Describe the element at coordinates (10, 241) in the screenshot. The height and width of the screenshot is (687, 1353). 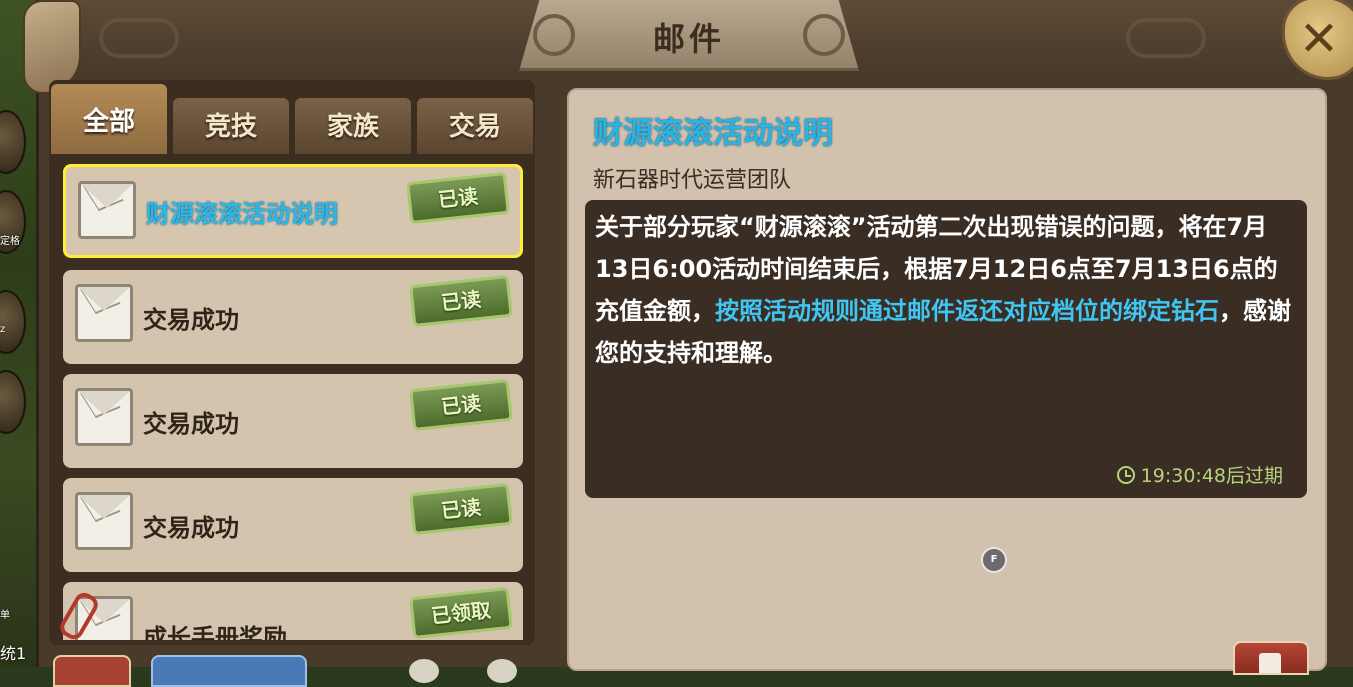
I see `side-label-1: 定格` at that location.